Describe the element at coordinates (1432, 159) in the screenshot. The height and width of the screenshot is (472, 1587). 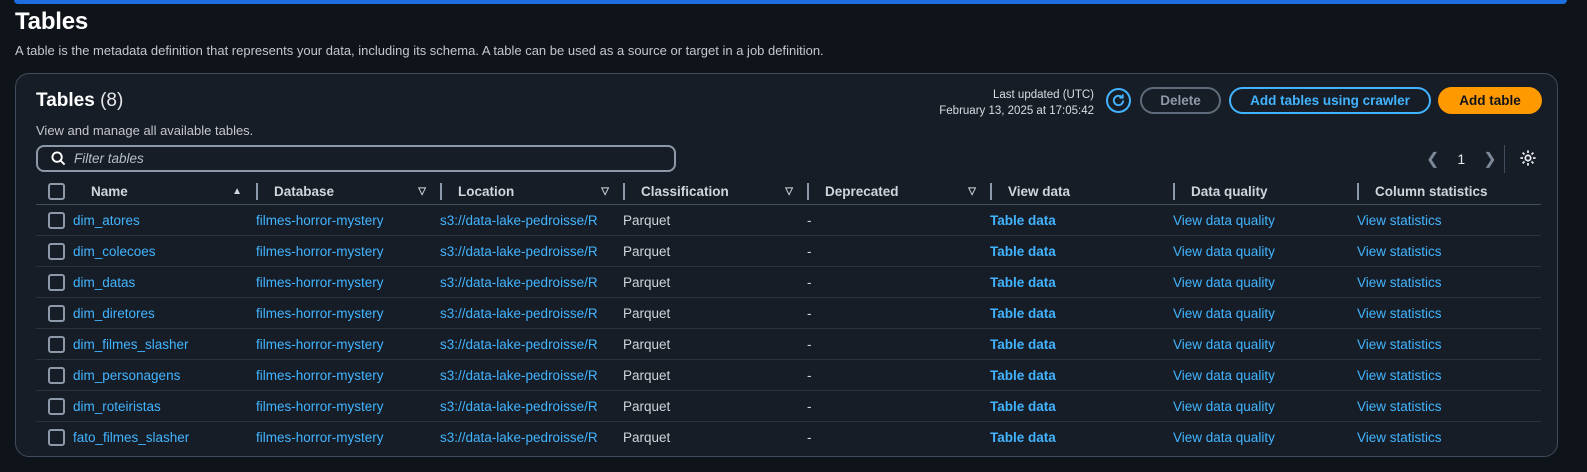
I see `chevron-left-icon: ❮` at that location.